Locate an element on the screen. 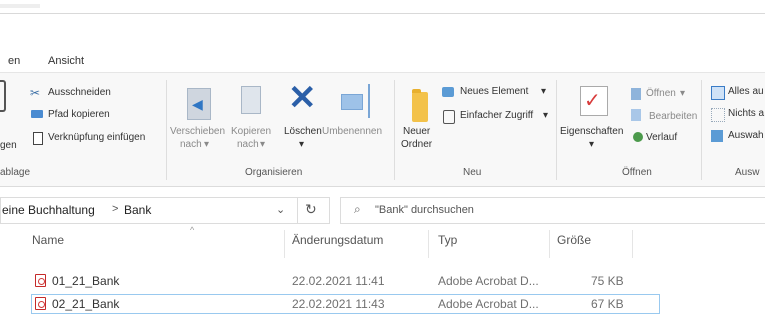  delete-x-icon: ✕ is located at coordinates (302, 98).